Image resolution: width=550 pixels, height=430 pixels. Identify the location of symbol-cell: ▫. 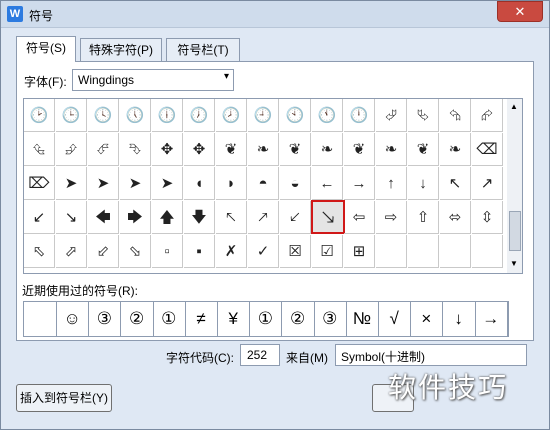
(167, 251).